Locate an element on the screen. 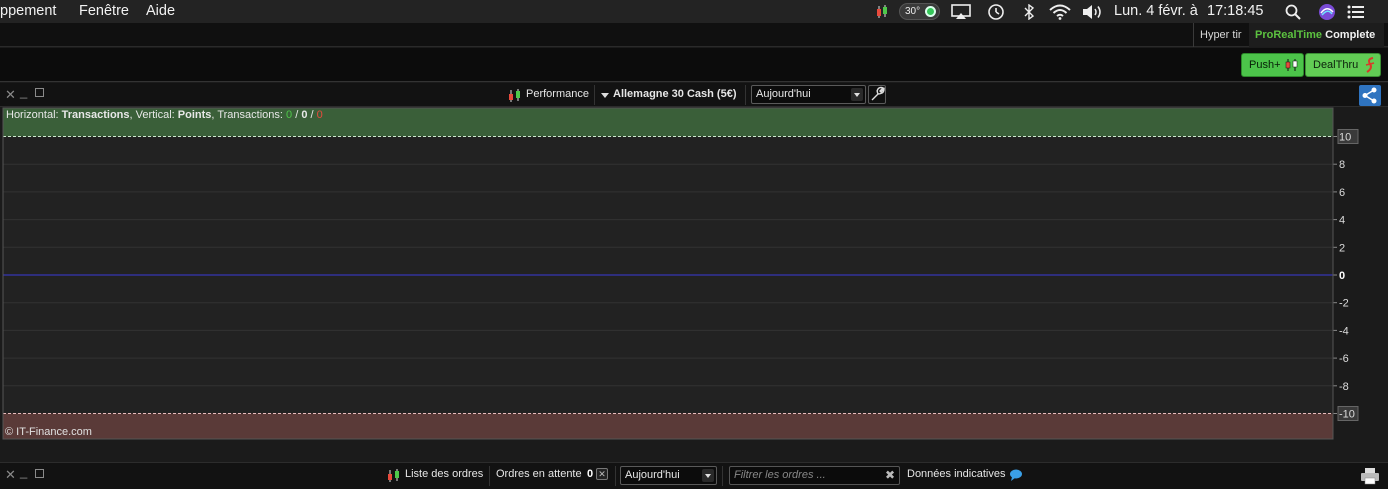  y-tick-label: 8 is located at coordinates (1342, 165).